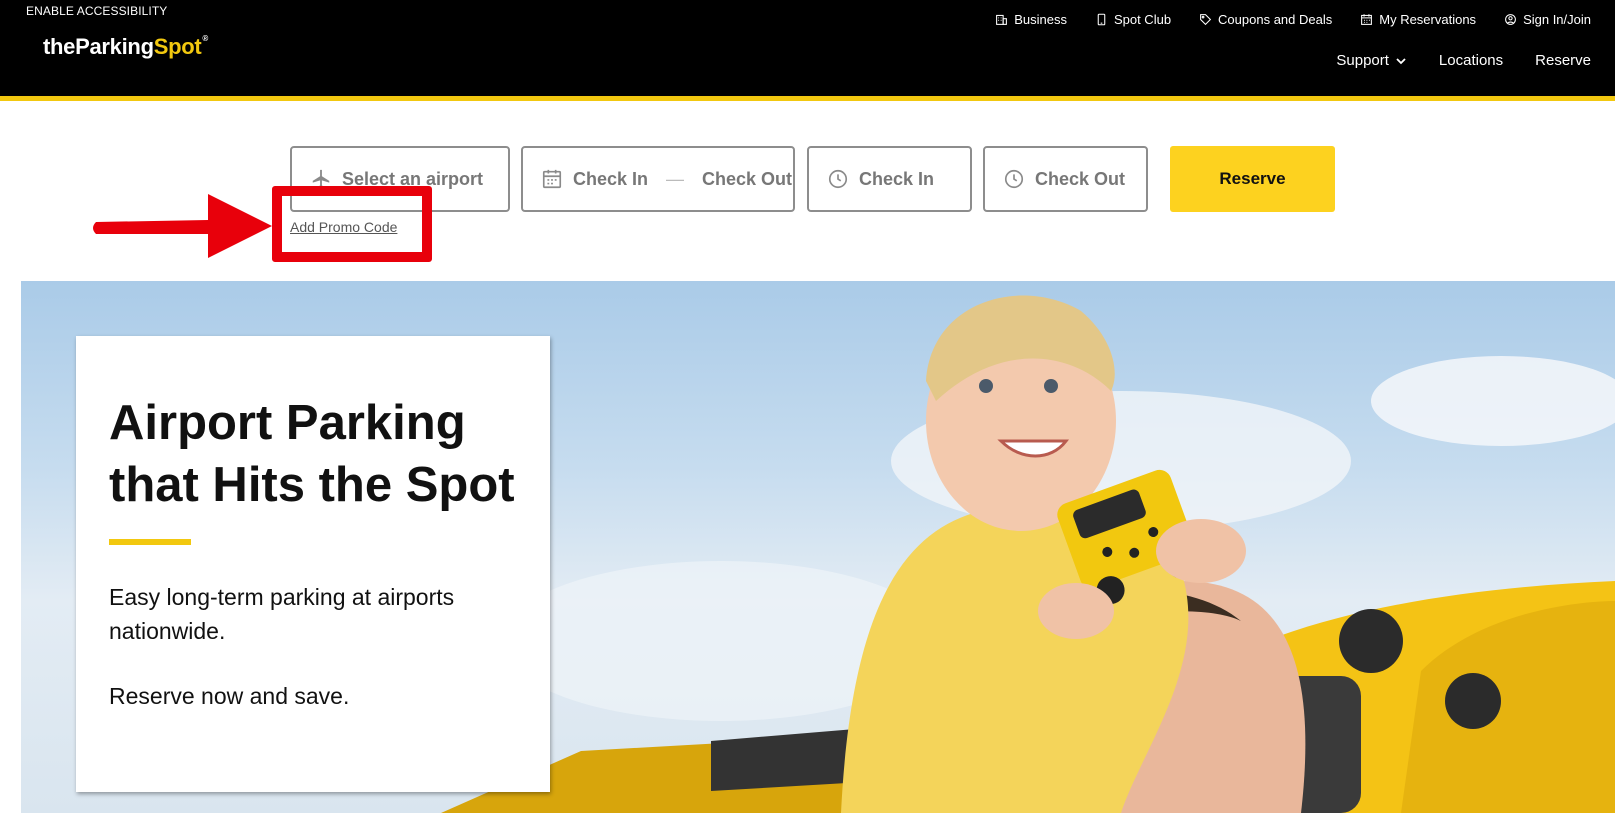 The height and width of the screenshot is (813, 1615). What do you see at coordinates (287, 423) in the screenshot?
I see `hero-headline-line1: Airport Parking` at bounding box center [287, 423].